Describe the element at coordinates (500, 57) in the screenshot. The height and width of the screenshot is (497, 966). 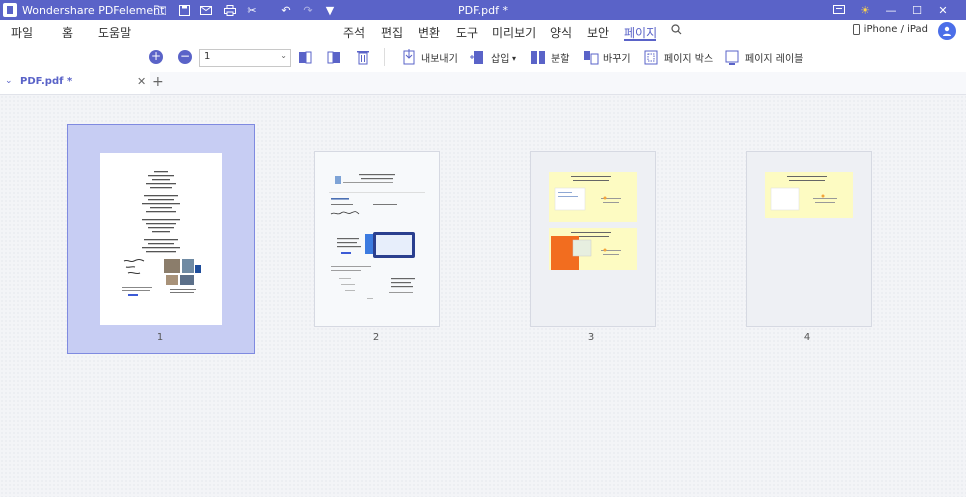
I see `insert-button: 삽입` at that location.